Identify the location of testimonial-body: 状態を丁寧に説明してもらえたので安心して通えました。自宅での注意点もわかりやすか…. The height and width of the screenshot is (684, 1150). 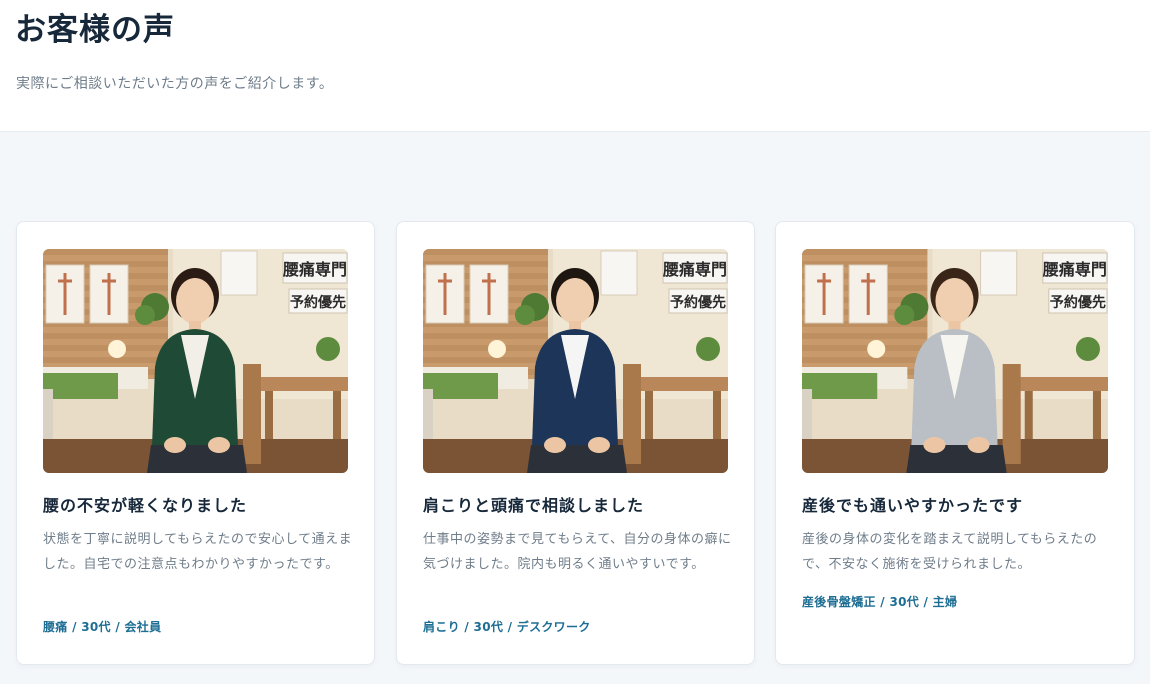
(198, 552).